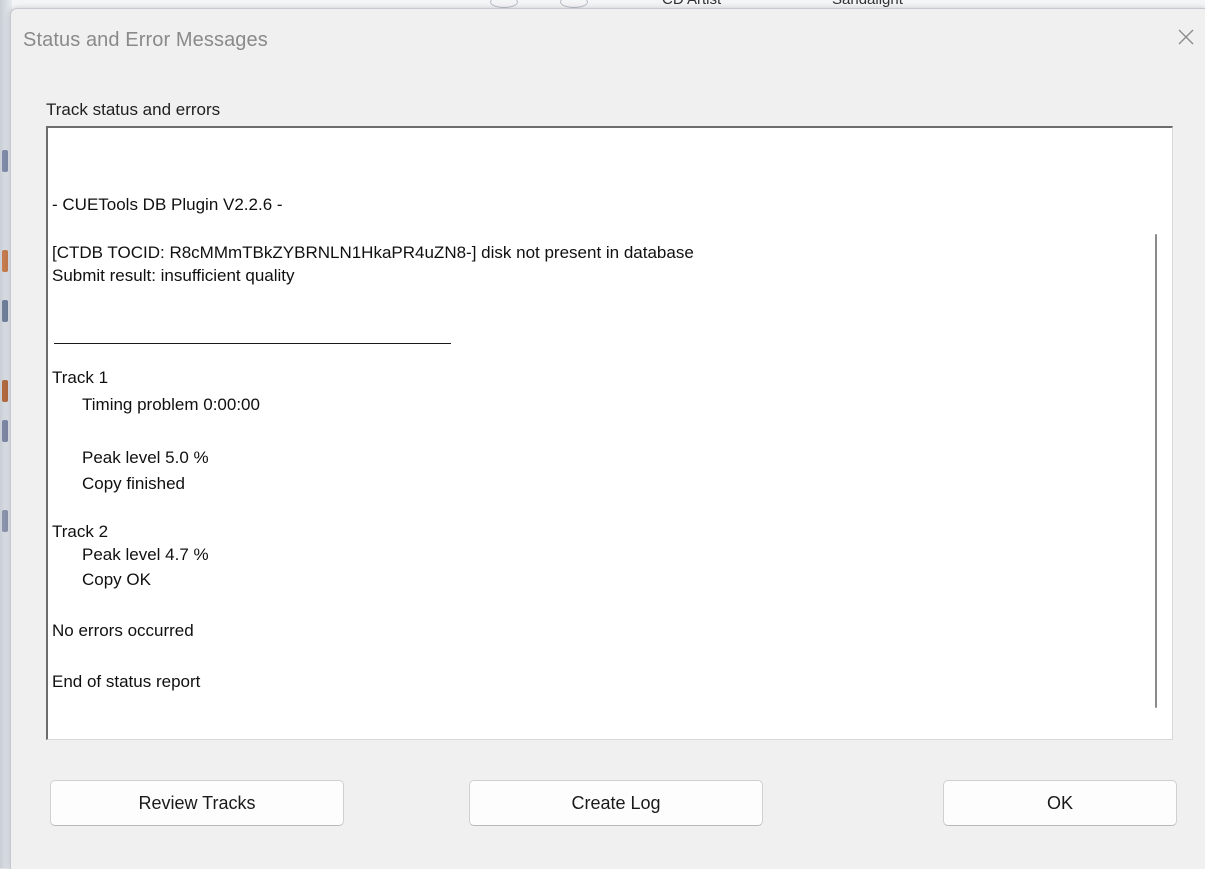  What do you see at coordinates (197, 803) in the screenshot?
I see `review-tracks-button: Review Tracks` at bounding box center [197, 803].